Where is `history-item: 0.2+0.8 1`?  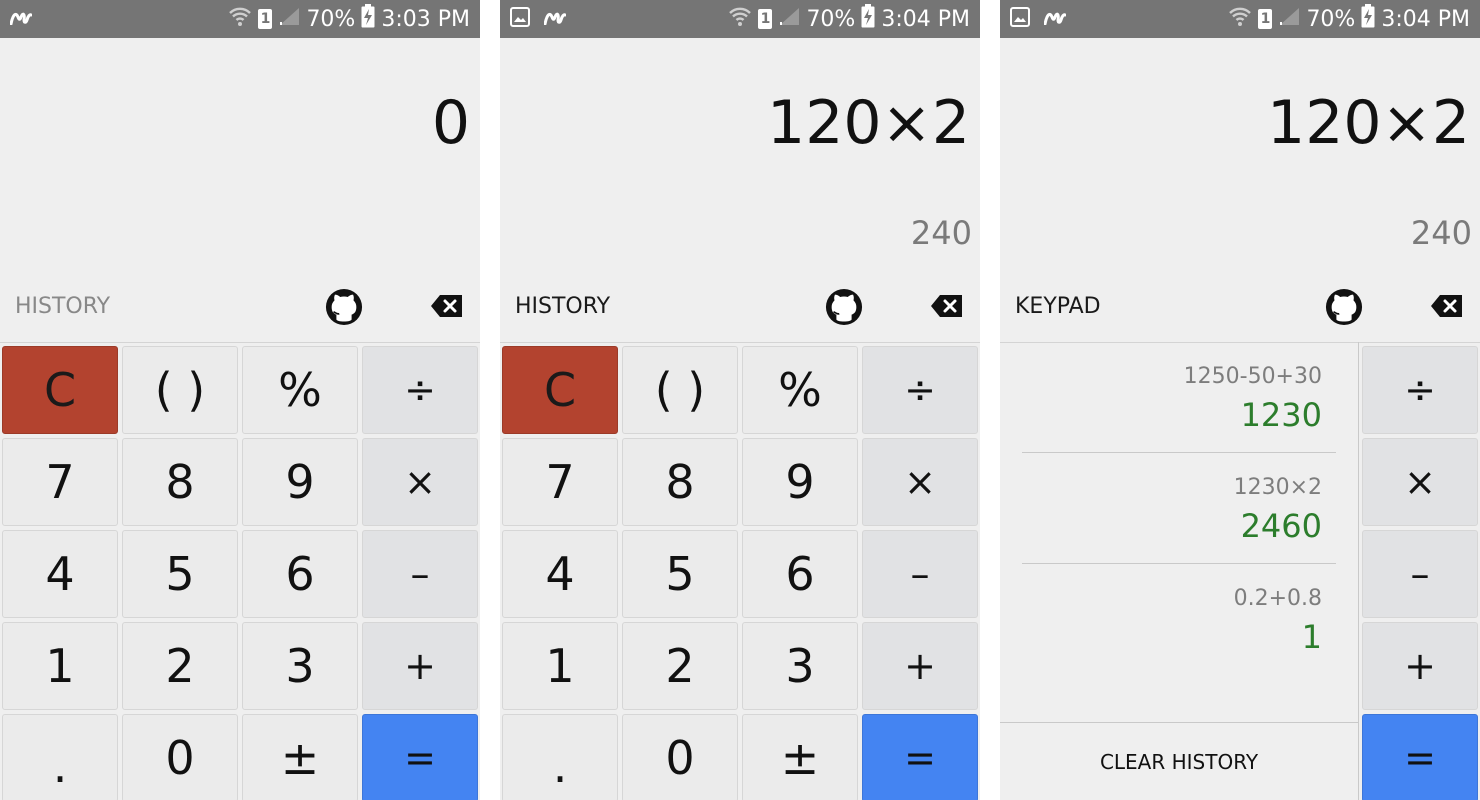
history-item: 0.2+0.8 1 is located at coordinates (1179, 619).